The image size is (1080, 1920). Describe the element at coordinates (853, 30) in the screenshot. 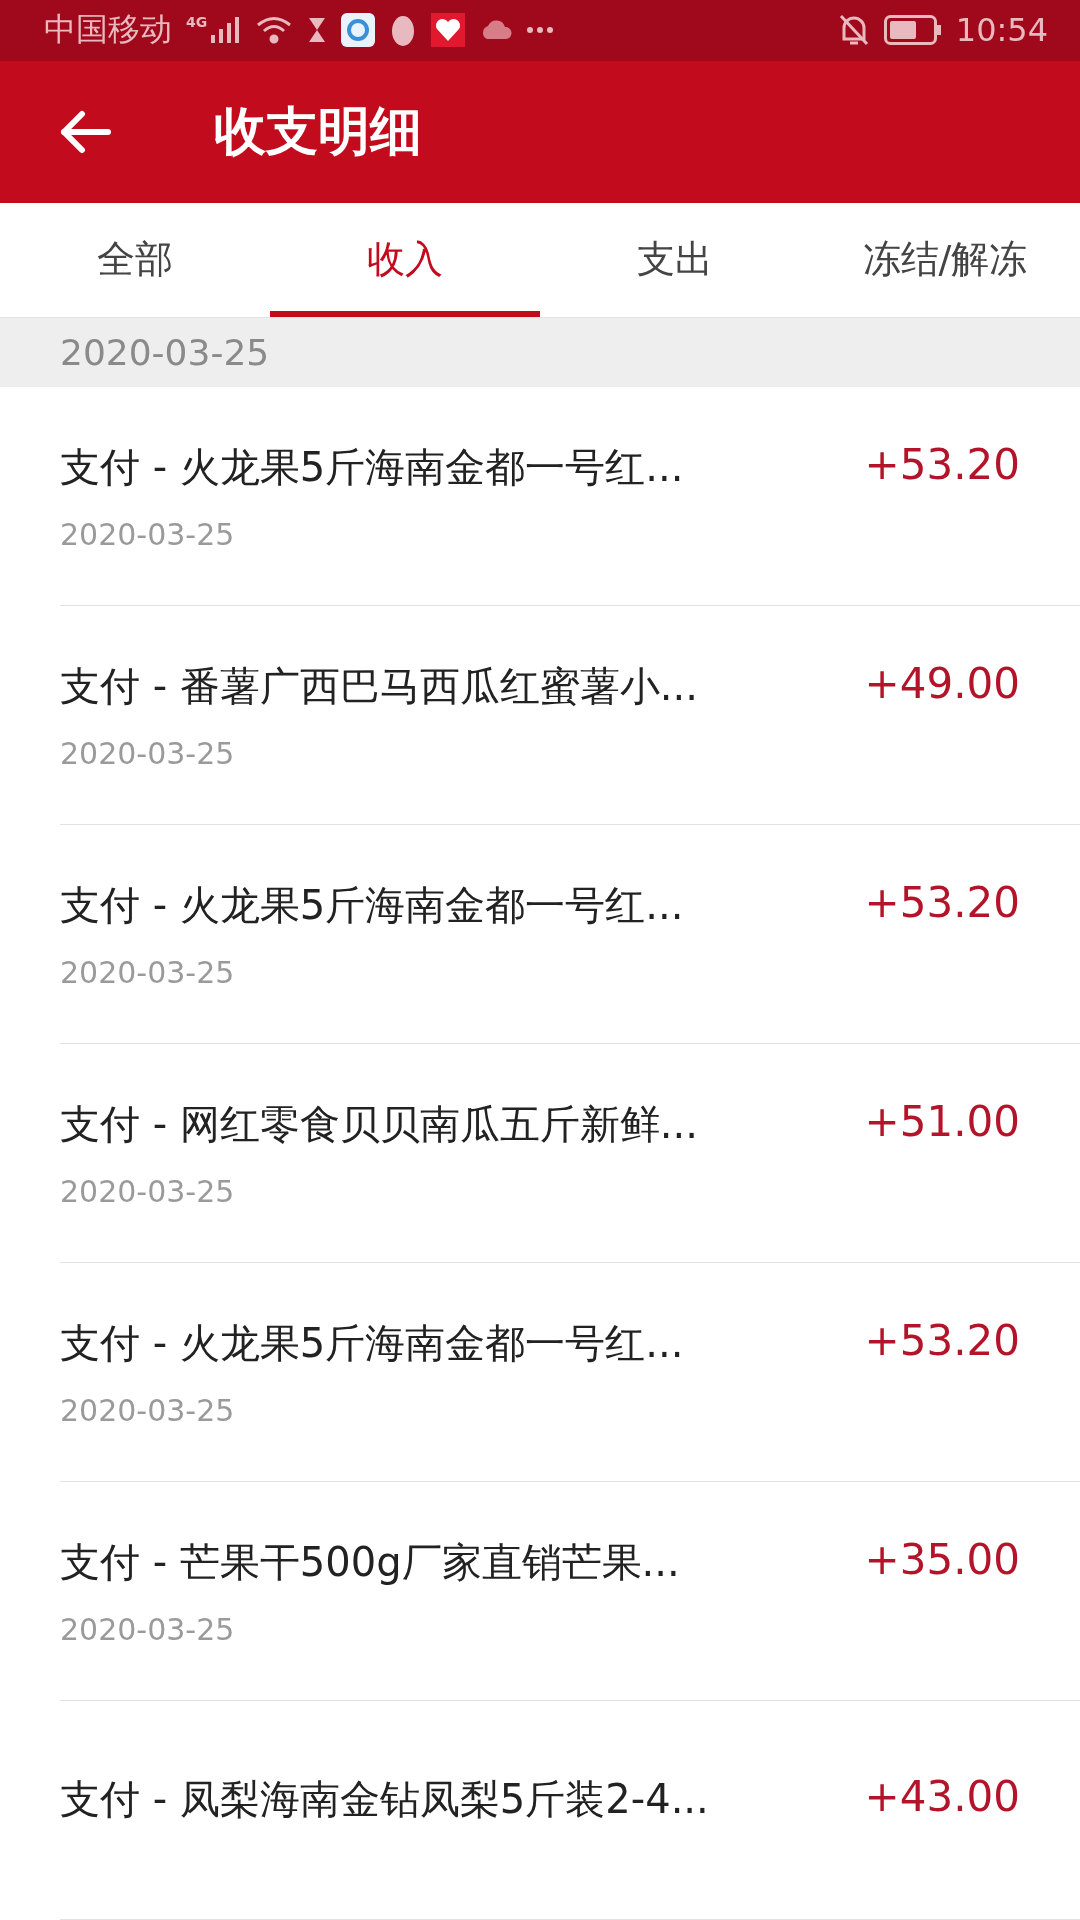

I see `muted-bell-icon` at that location.